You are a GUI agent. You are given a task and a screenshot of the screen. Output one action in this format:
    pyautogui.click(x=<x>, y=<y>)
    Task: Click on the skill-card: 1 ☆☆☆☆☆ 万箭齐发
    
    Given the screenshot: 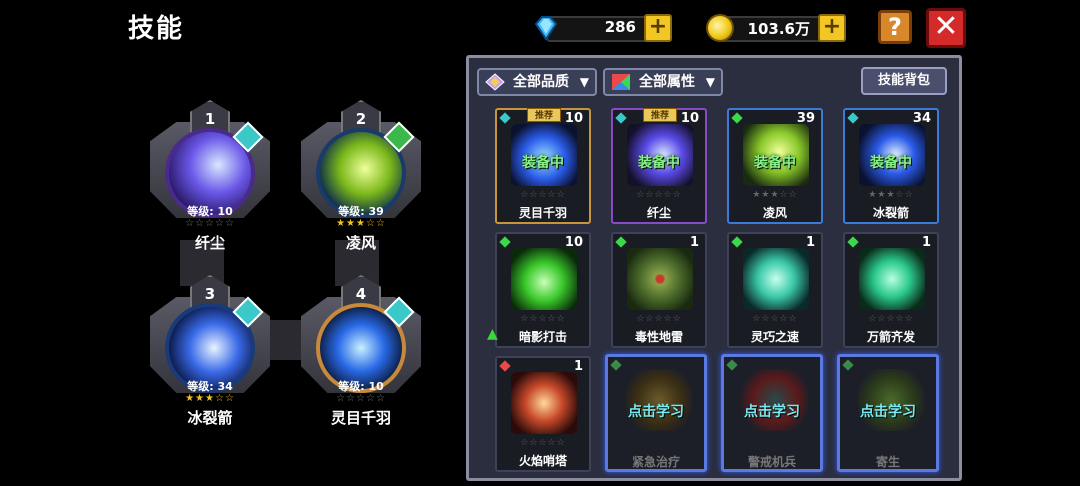 What is the action you would take?
    pyautogui.click(x=891, y=290)
    